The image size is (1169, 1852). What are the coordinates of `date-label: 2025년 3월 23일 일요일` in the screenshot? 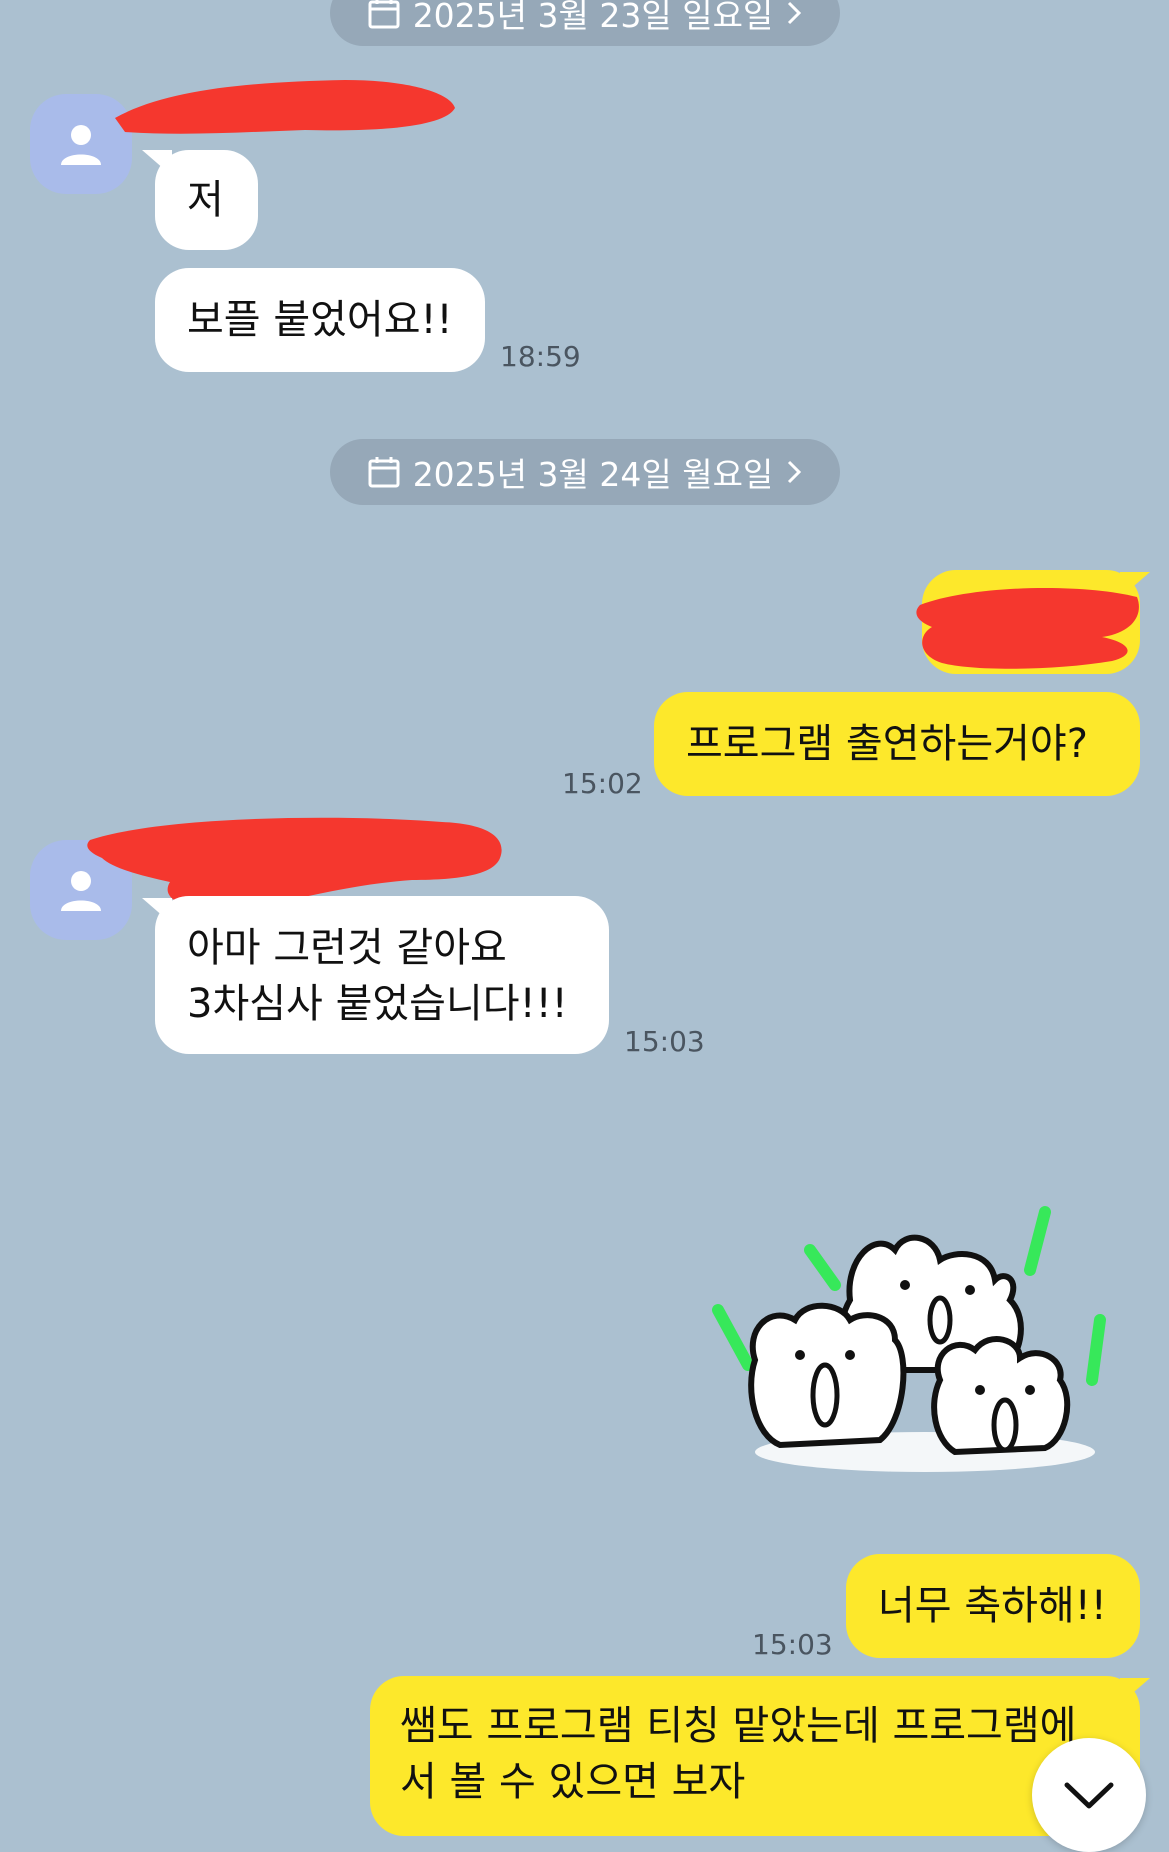 It's located at (593, 17).